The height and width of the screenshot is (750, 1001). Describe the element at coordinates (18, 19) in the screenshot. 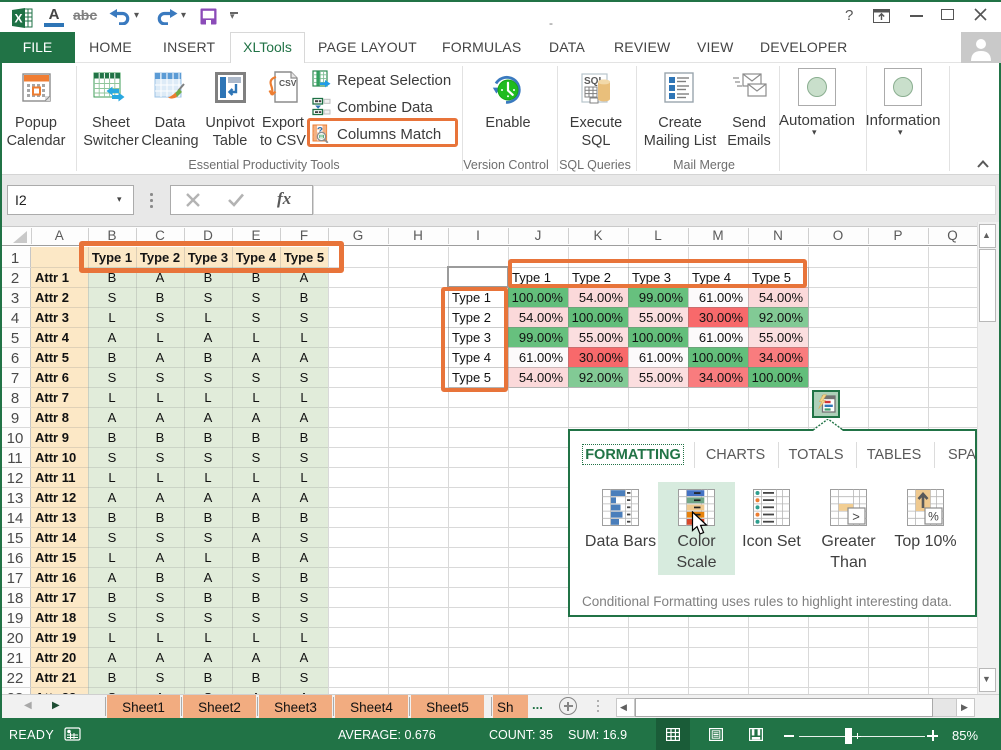

I see `svg-text: X` at that location.